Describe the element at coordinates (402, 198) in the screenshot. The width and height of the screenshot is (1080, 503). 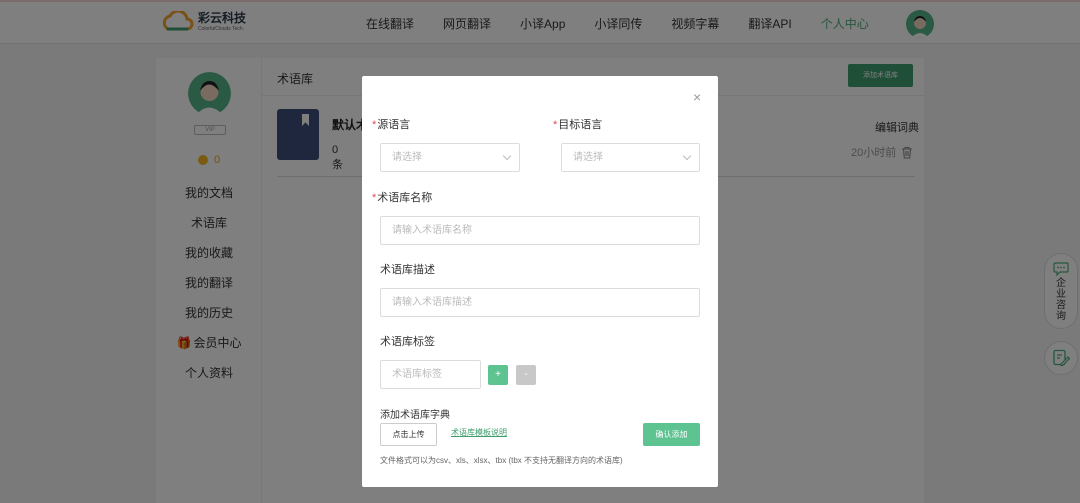
I see `termbase-name-label: *术语库名称` at that location.